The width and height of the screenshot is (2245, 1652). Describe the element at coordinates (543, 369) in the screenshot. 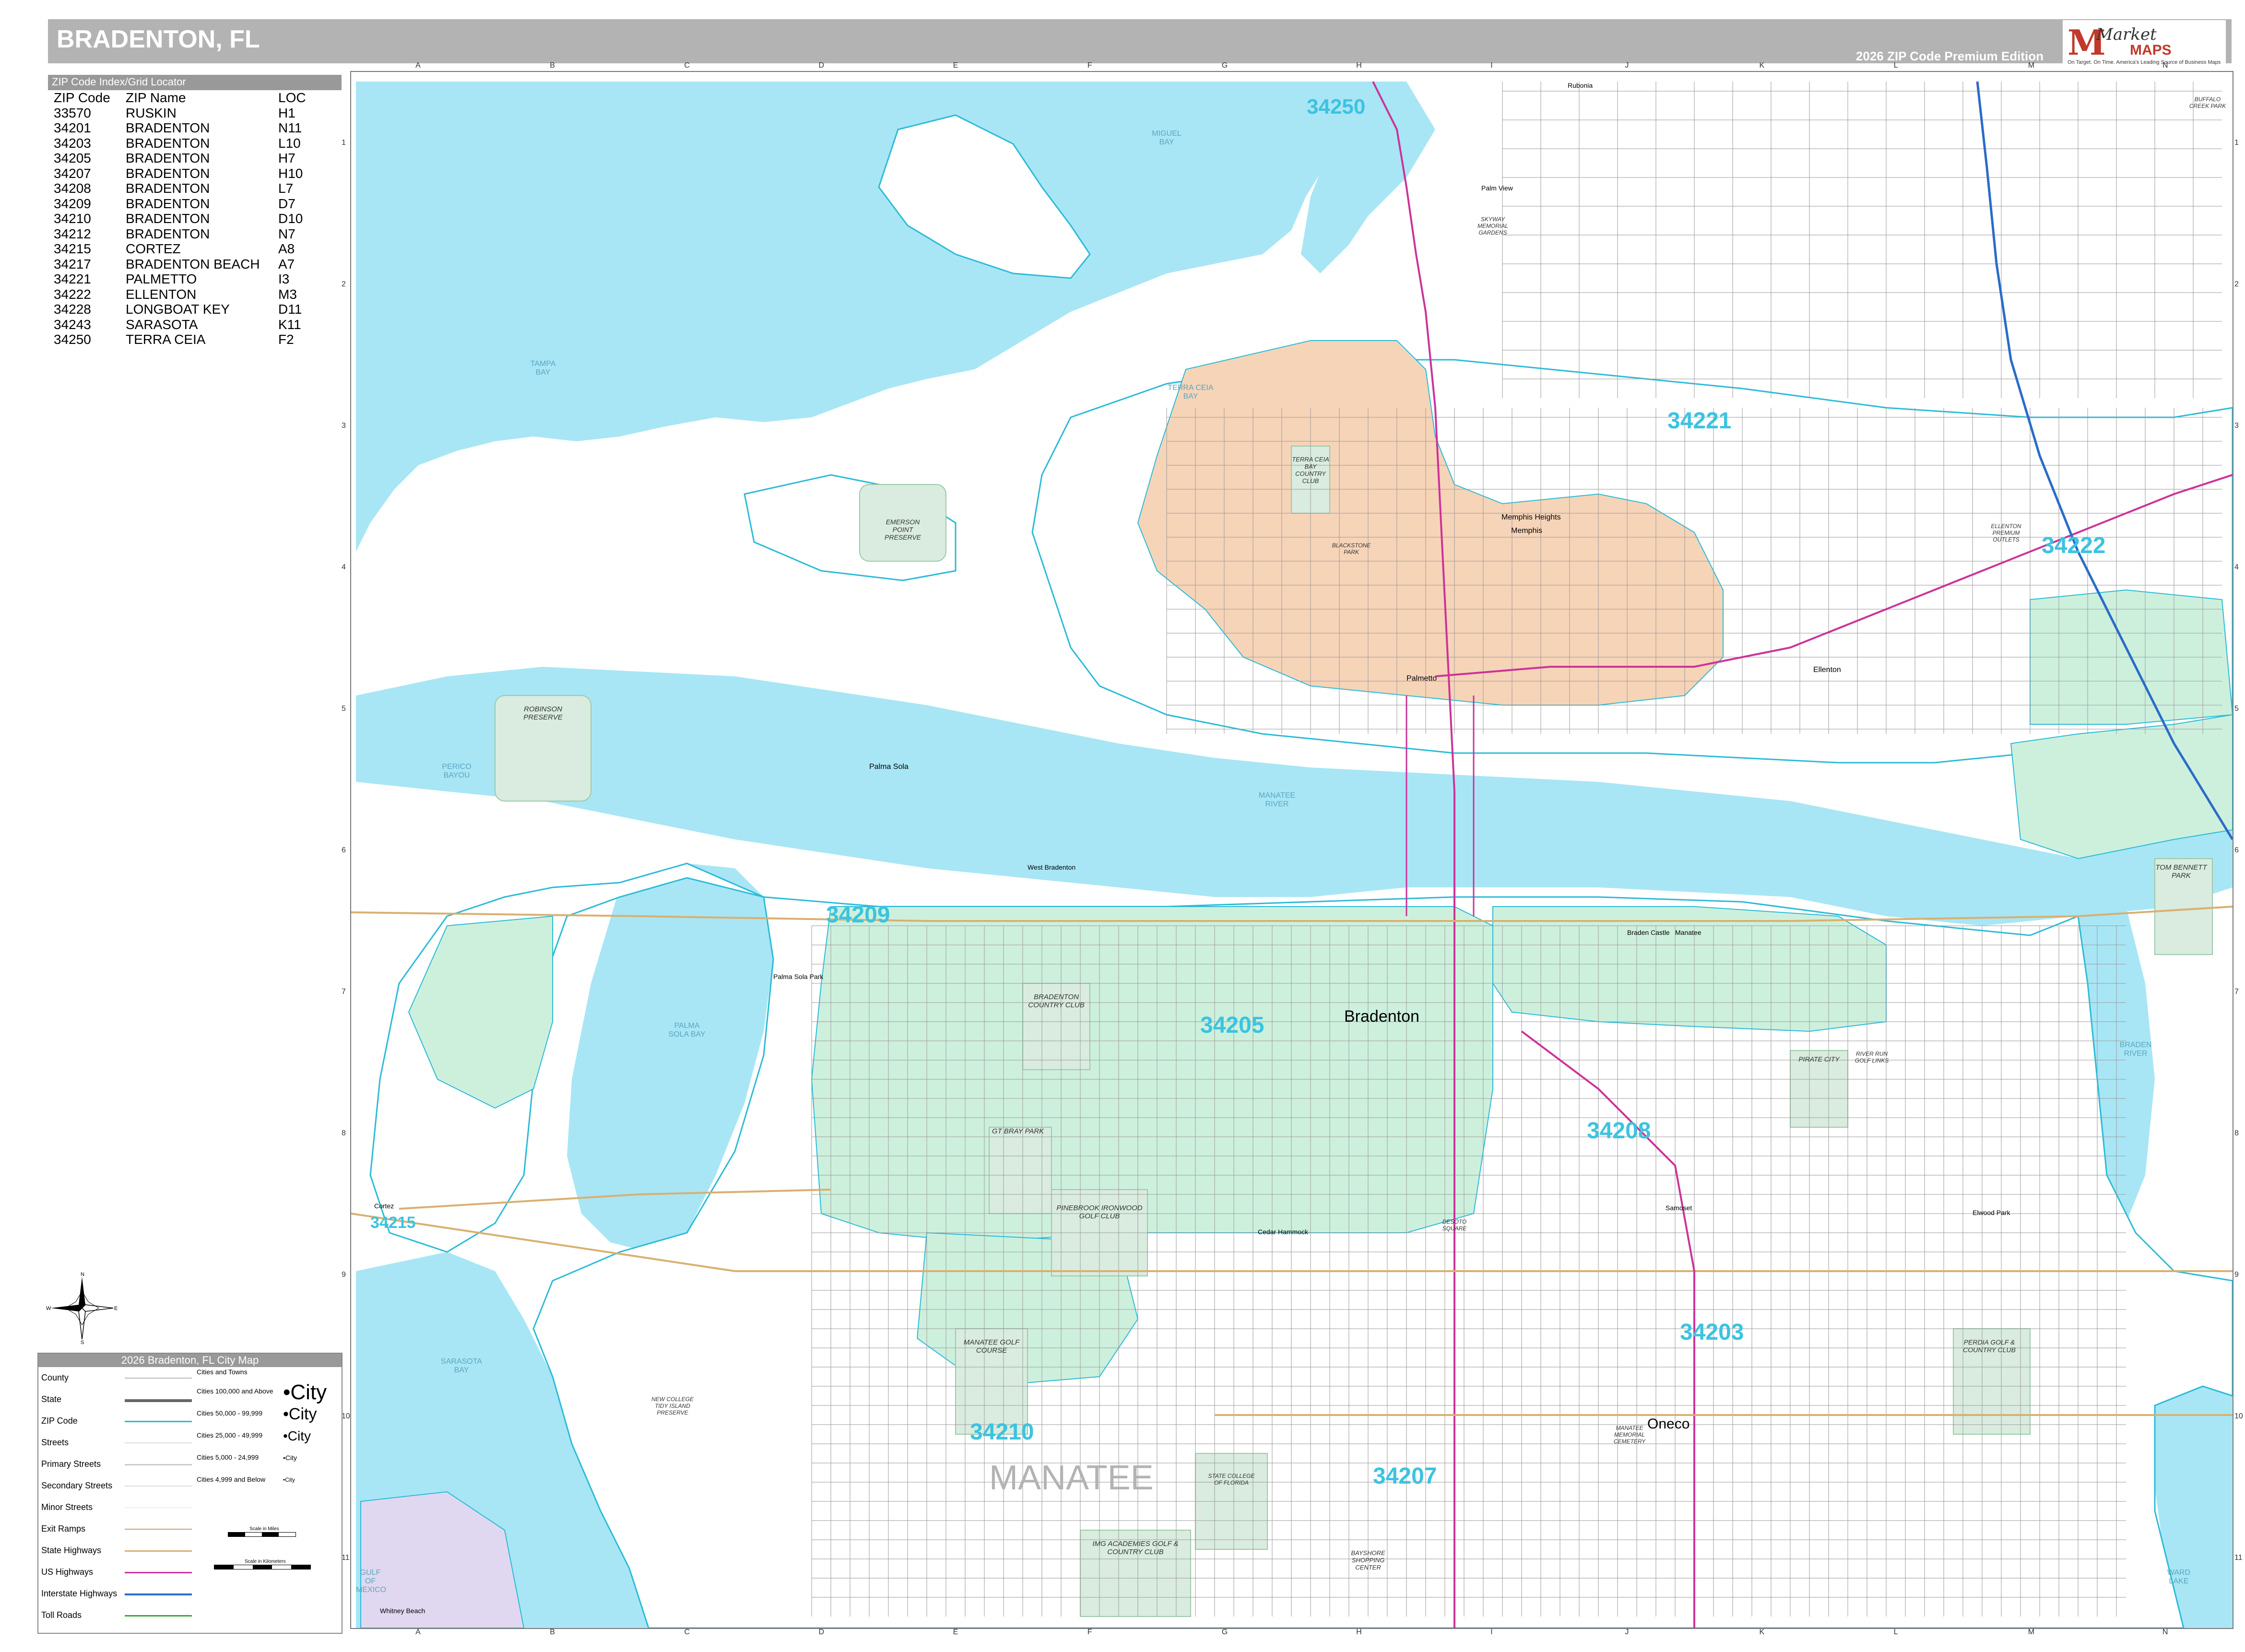

I see `water-tampa-bay: TAMPA BAY` at that location.